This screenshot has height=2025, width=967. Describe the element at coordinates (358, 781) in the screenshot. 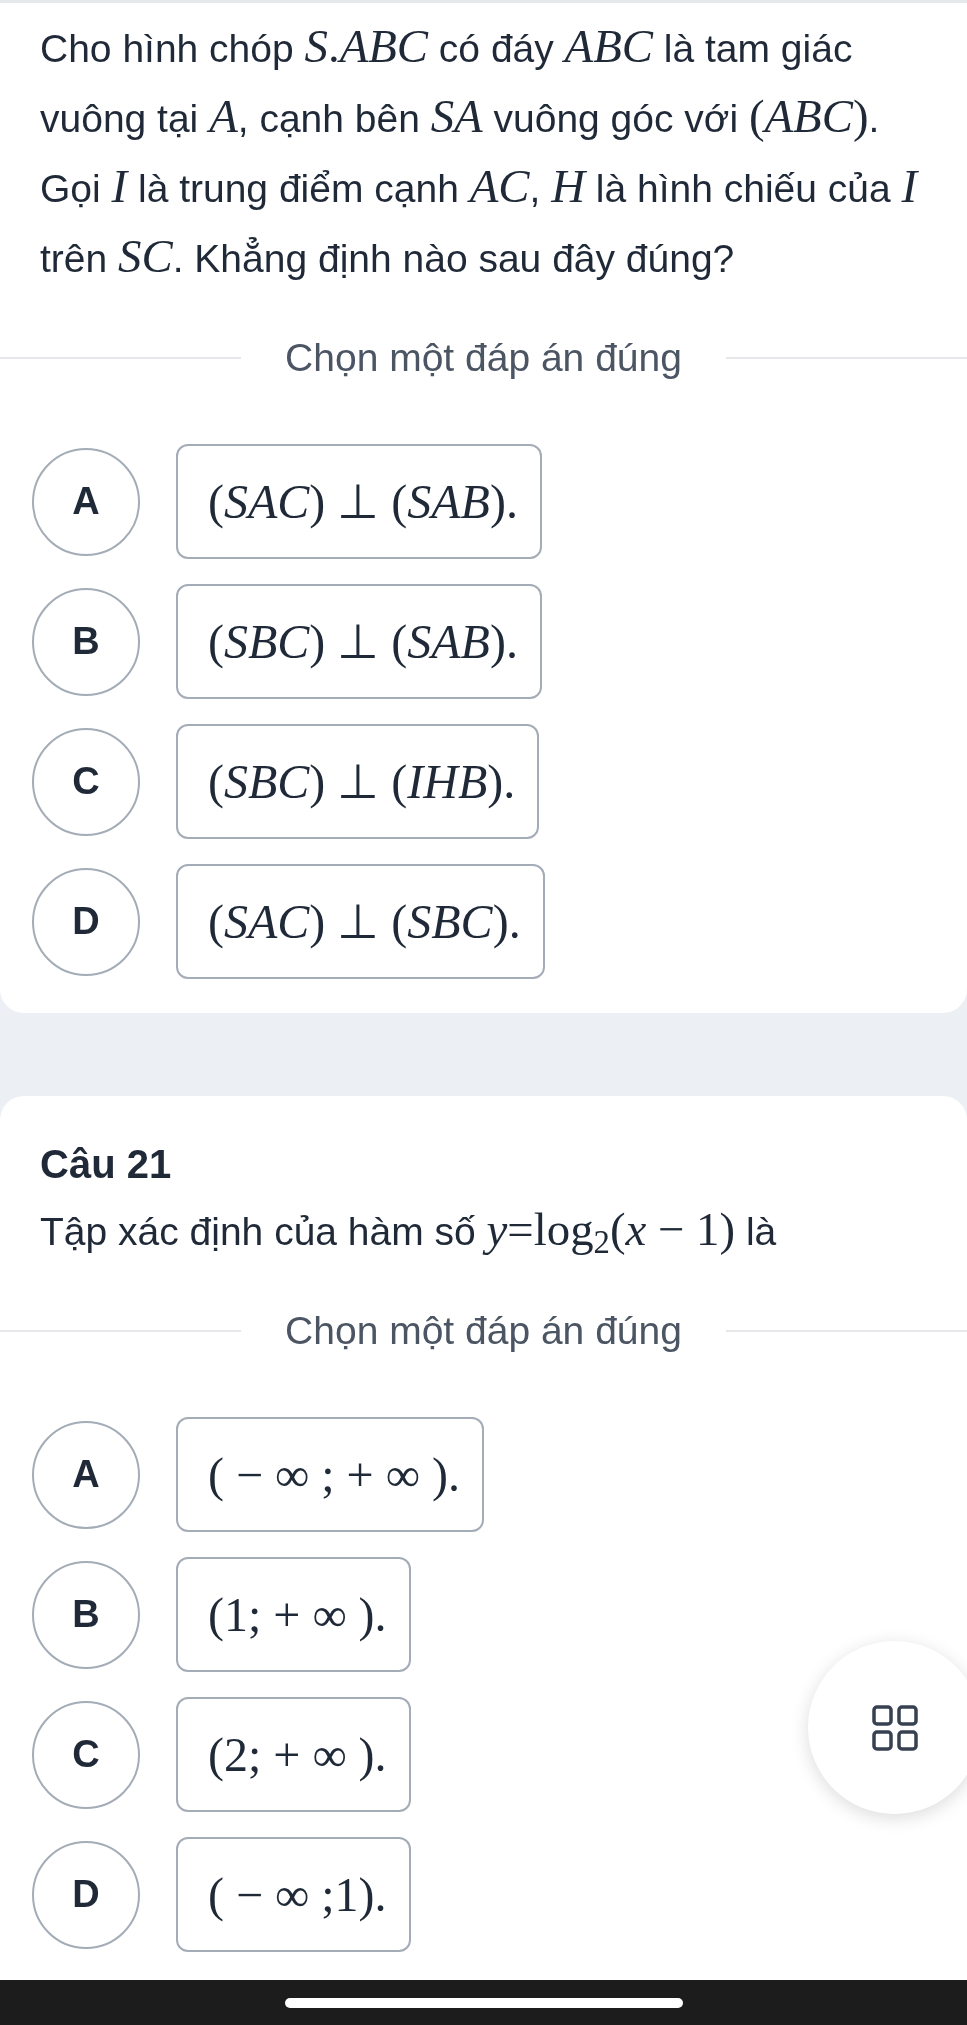

I see `answer-option: (SBC) ⊥ (IHB).` at that location.